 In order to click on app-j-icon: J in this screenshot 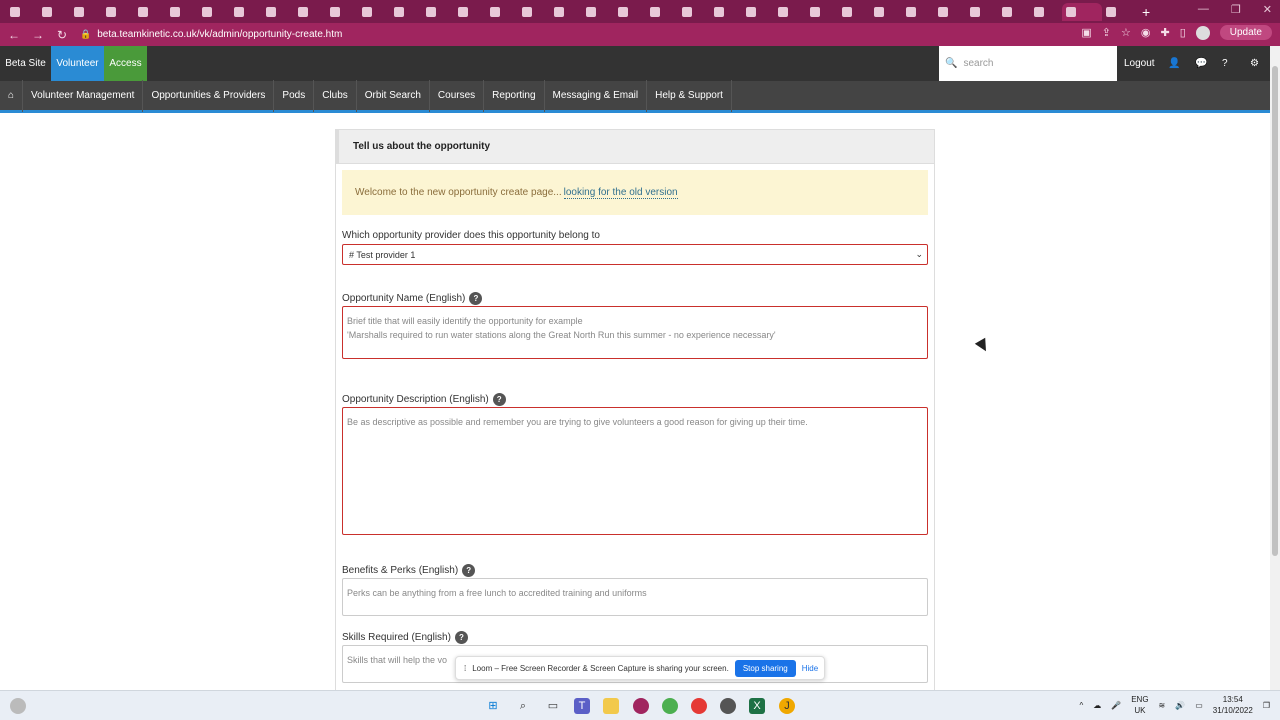, I will do `click(787, 706)`.